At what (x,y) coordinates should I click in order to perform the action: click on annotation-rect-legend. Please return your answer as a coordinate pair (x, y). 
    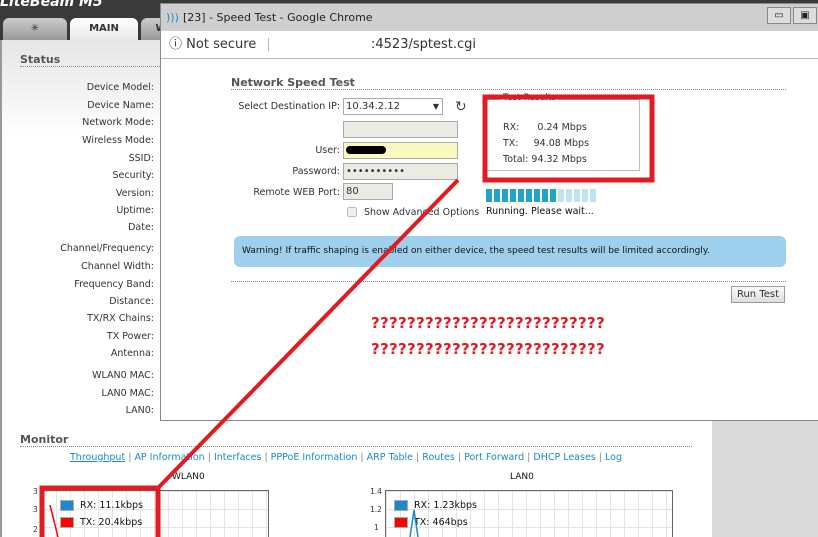
    Looking at the image, I should click on (100, 511).